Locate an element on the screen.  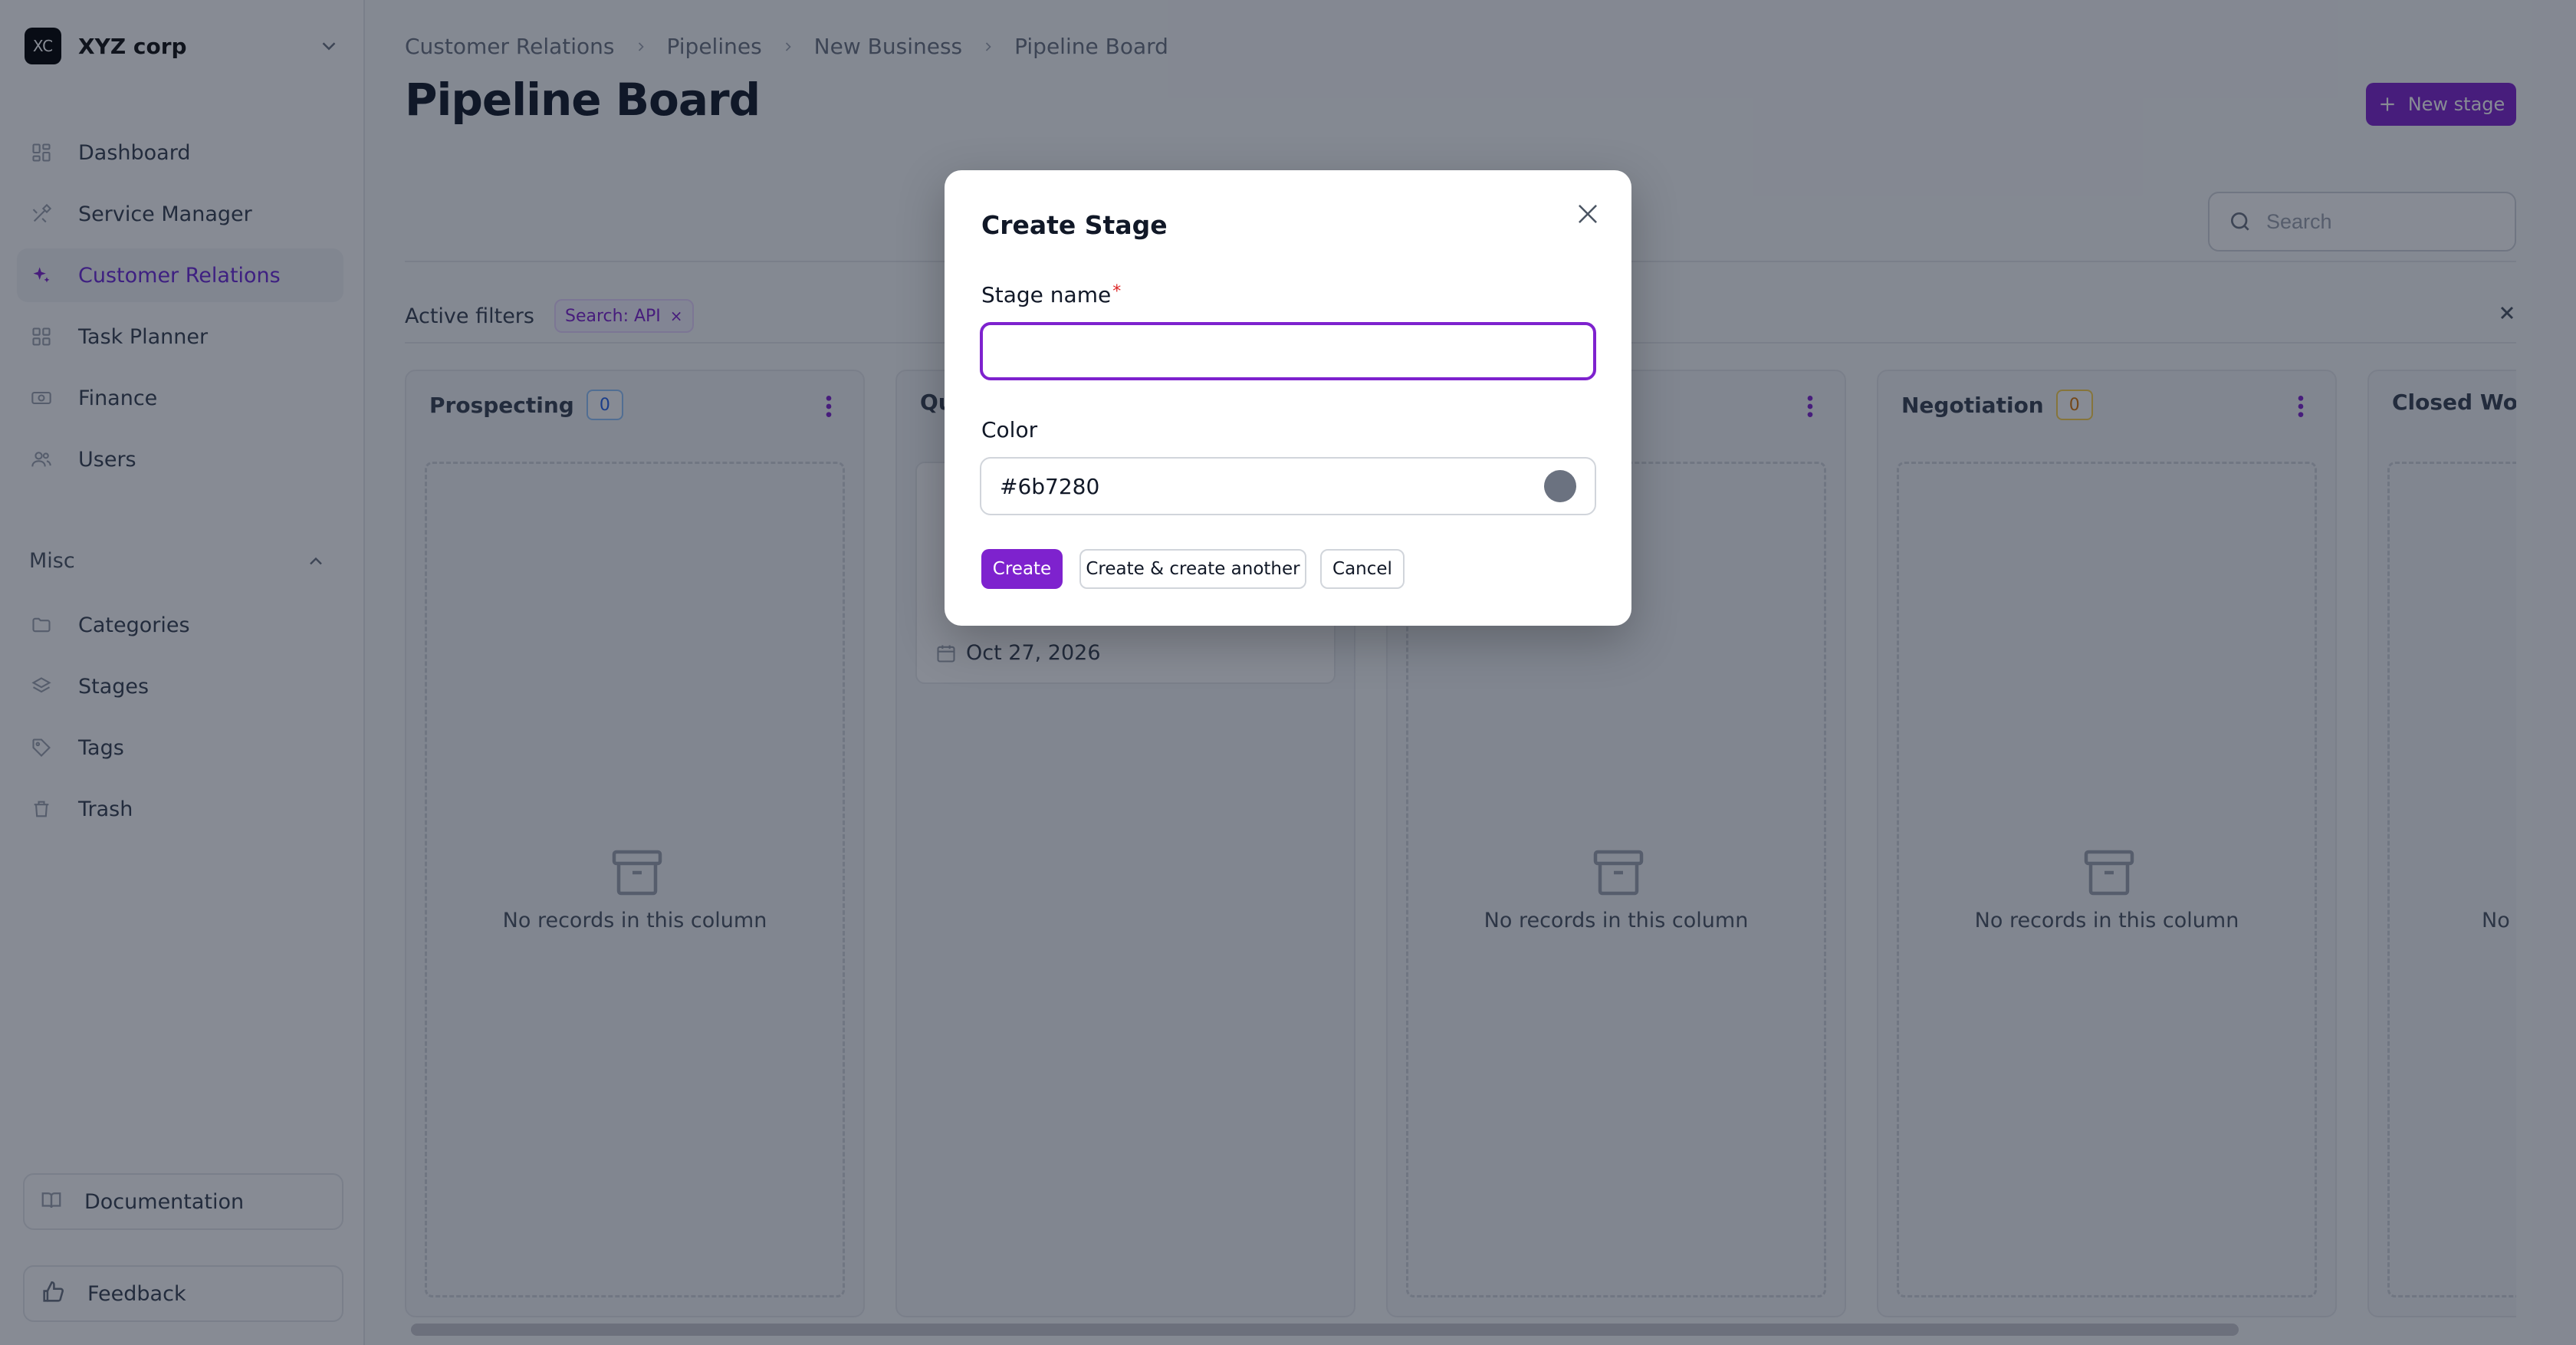
stage-name-label: Stage name* is located at coordinates (1051, 295).